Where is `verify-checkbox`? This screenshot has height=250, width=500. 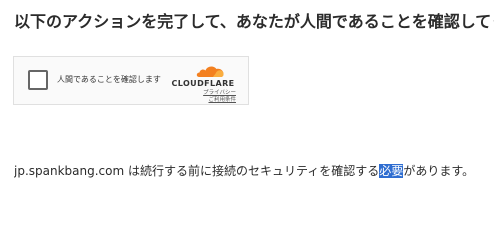
verify-checkbox is located at coordinates (38, 80).